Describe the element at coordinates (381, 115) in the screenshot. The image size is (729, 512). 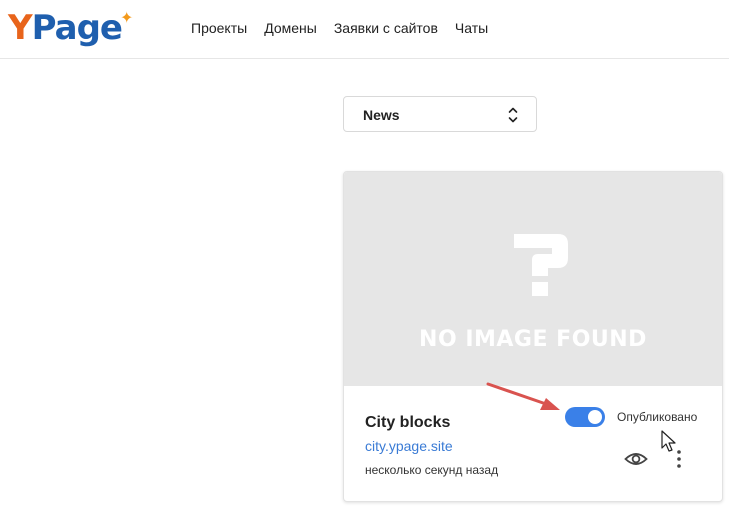
I see `category-select-value: News` at that location.